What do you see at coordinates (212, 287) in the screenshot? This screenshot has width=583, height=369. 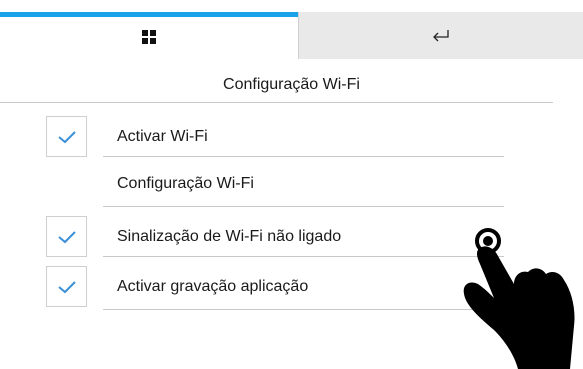 I see `activar-gravacao-label: Activar gravação aplicação` at bounding box center [212, 287].